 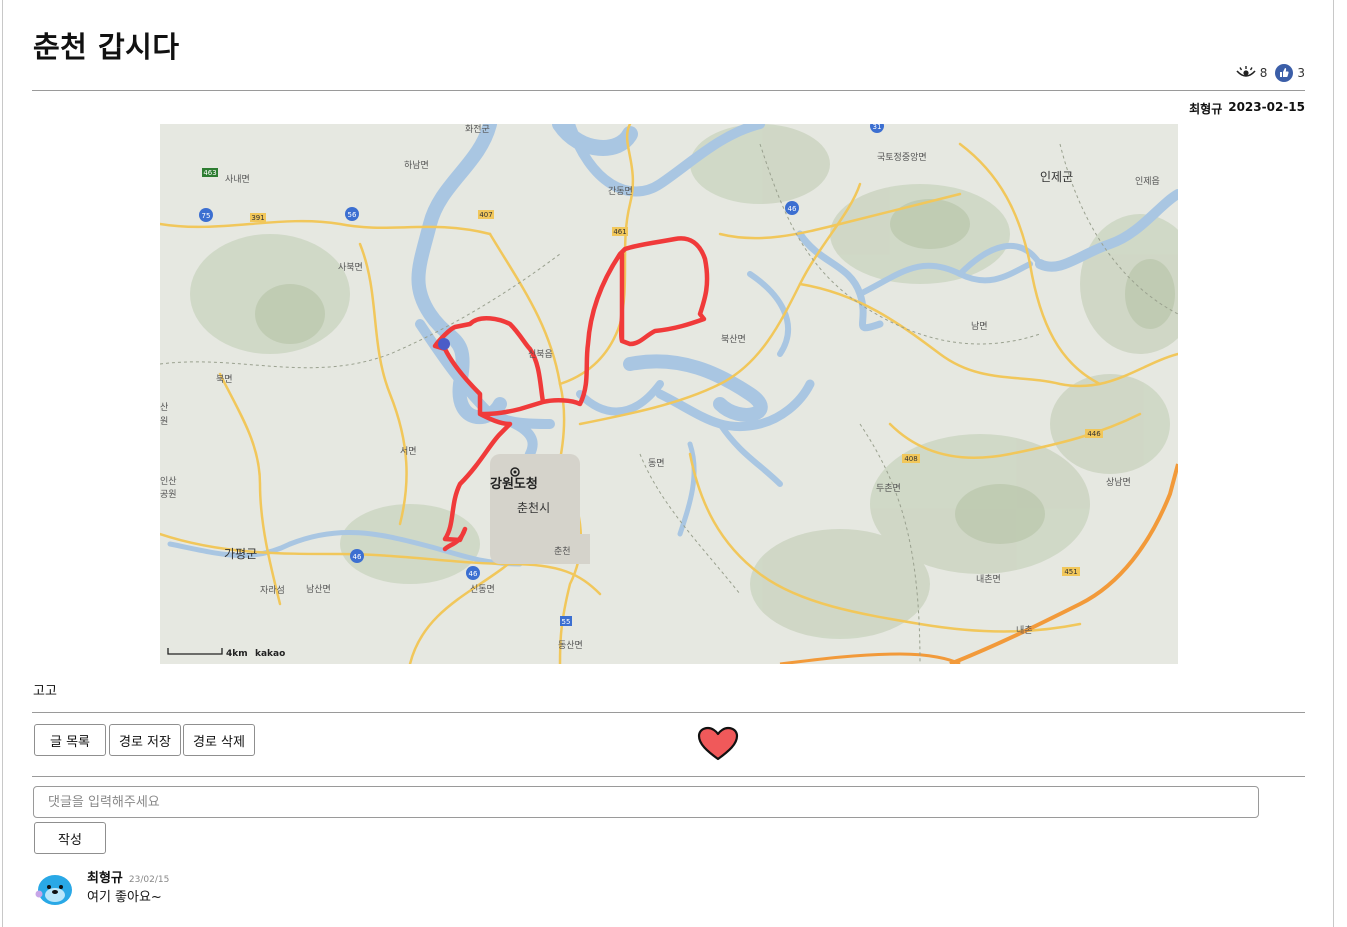 What do you see at coordinates (540, 354) in the screenshot?
I see `svg-text: 신북읍` at bounding box center [540, 354].